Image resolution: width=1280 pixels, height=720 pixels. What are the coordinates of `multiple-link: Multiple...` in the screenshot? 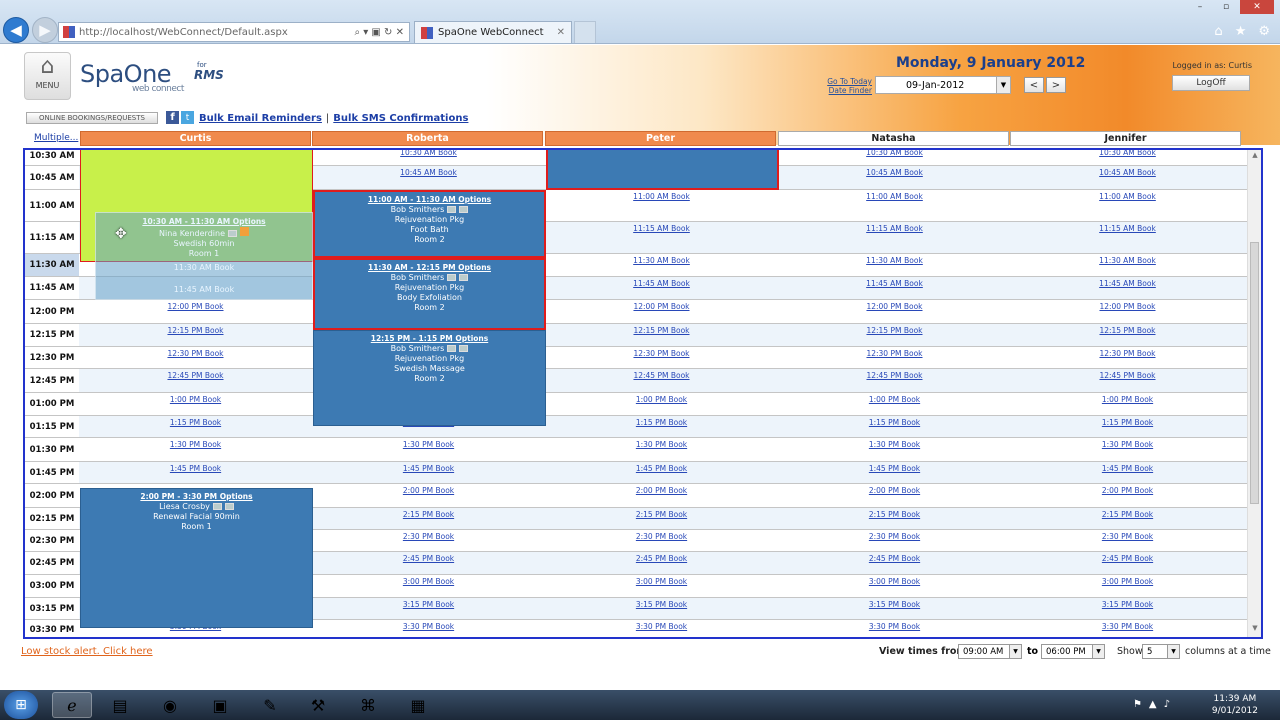 It's located at (56, 138).